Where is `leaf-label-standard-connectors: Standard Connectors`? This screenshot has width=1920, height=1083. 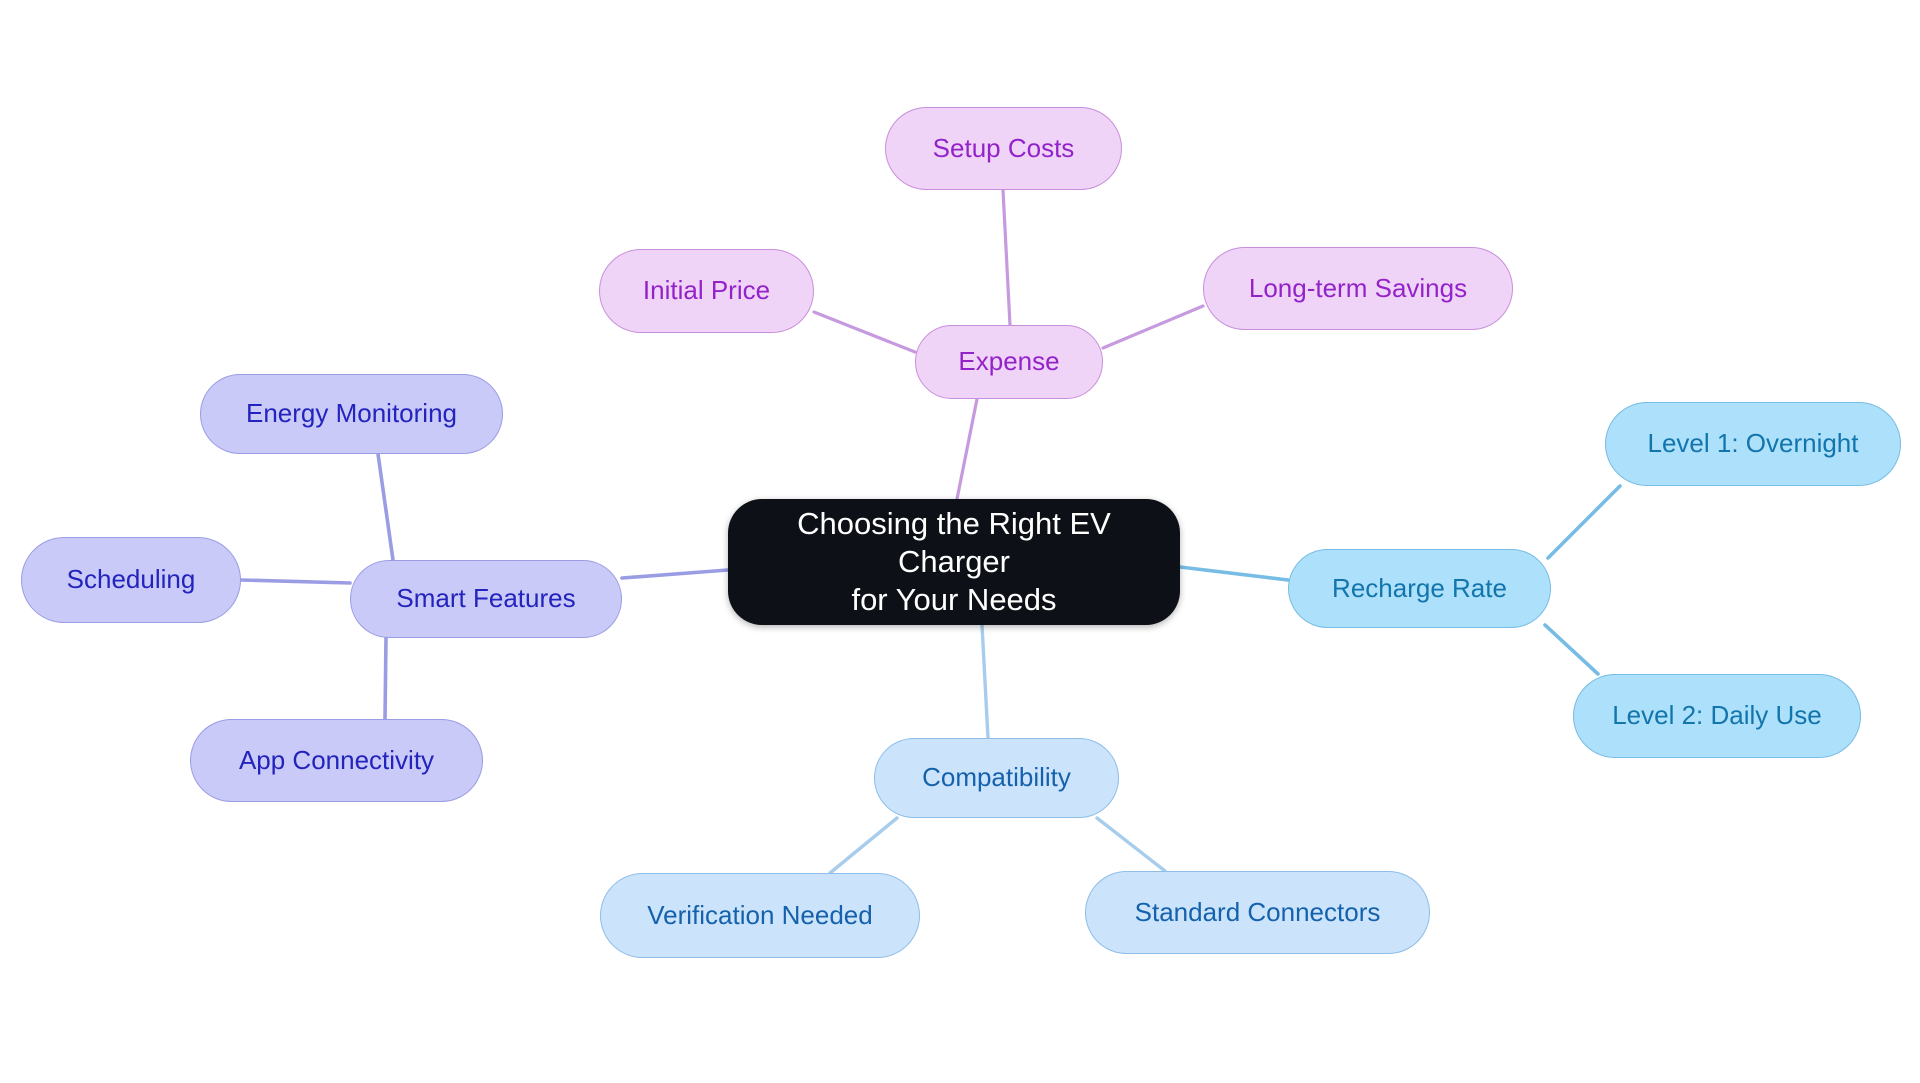
leaf-label-standard-connectors: Standard Connectors is located at coordinates (1257, 911).